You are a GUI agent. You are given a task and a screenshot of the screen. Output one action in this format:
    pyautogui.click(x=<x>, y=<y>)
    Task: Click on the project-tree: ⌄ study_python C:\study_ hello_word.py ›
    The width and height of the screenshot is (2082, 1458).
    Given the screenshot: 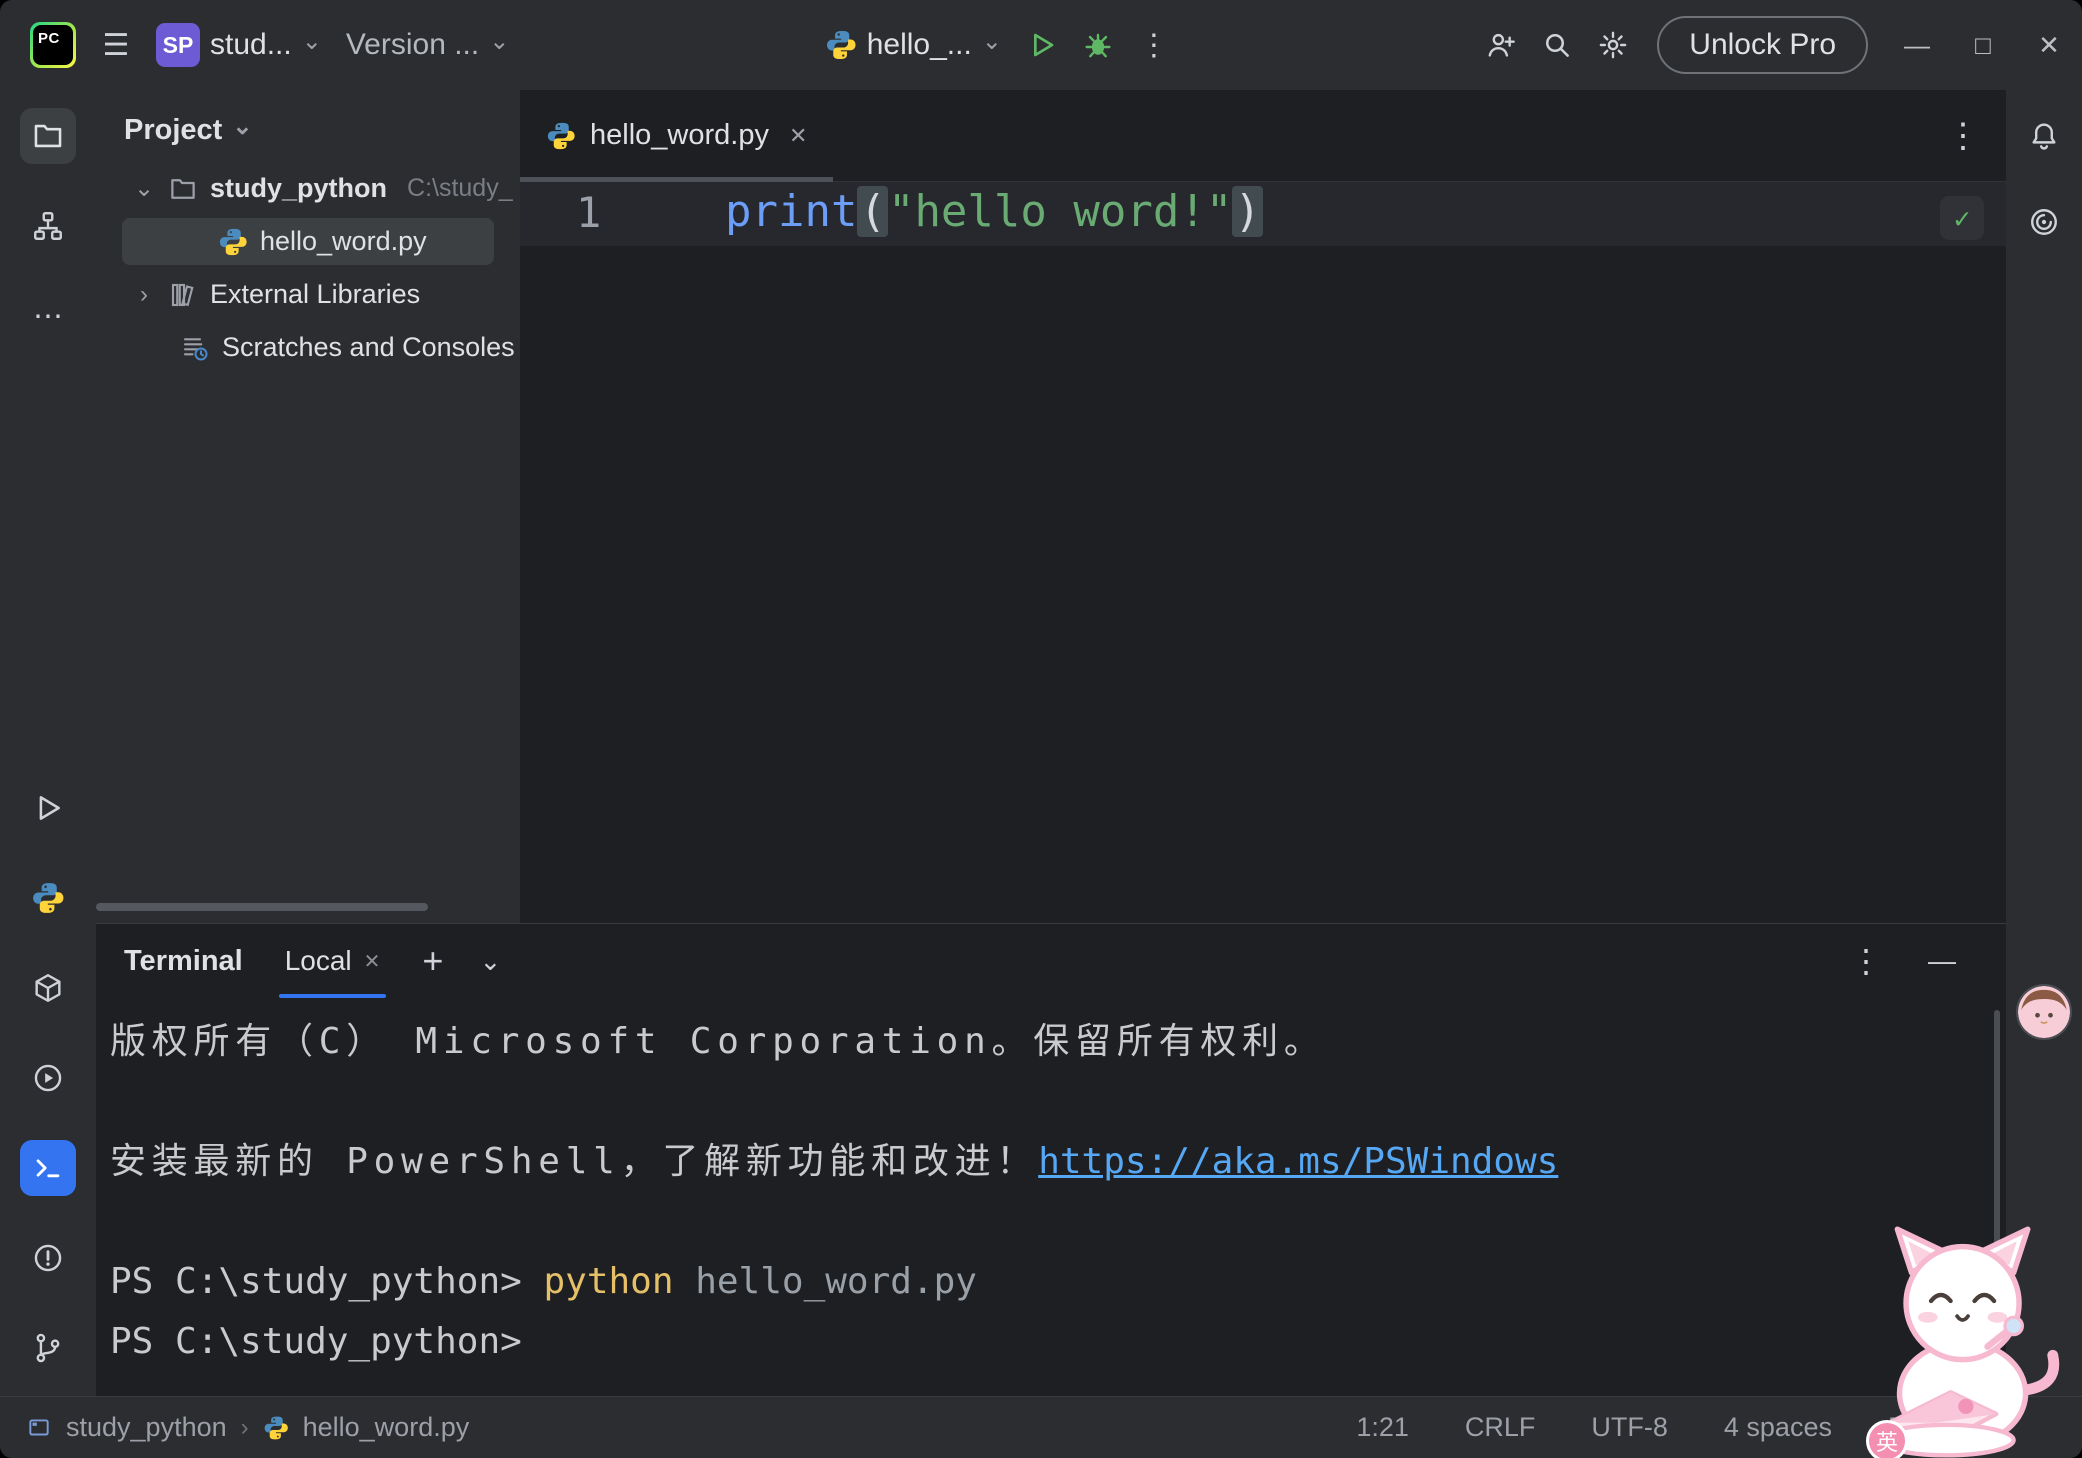 What is the action you would take?
    pyautogui.click(x=308, y=268)
    